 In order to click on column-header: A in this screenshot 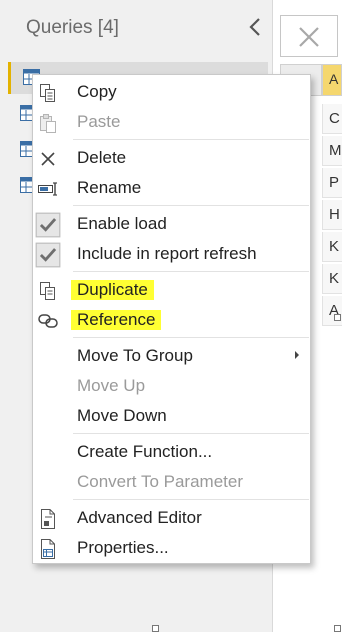, I will do `click(332, 80)`.